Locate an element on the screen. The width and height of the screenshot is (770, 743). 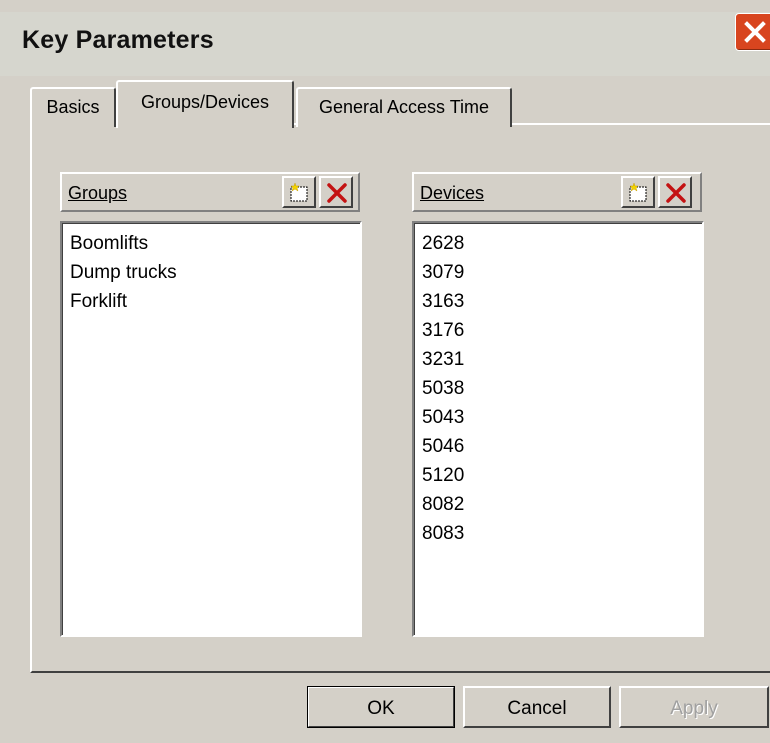
close-icon is located at coordinates (755, 32).